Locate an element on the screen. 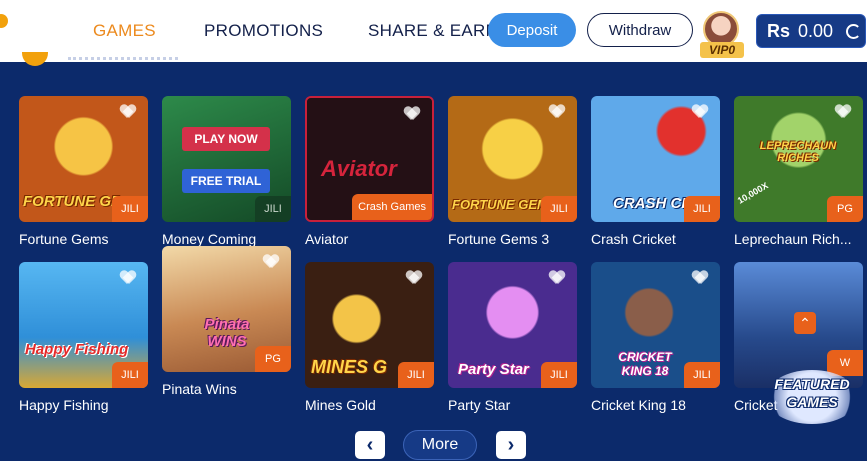 The height and width of the screenshot is (461, 867). deposit-button: Deposit is located at coordinates (532, 30).